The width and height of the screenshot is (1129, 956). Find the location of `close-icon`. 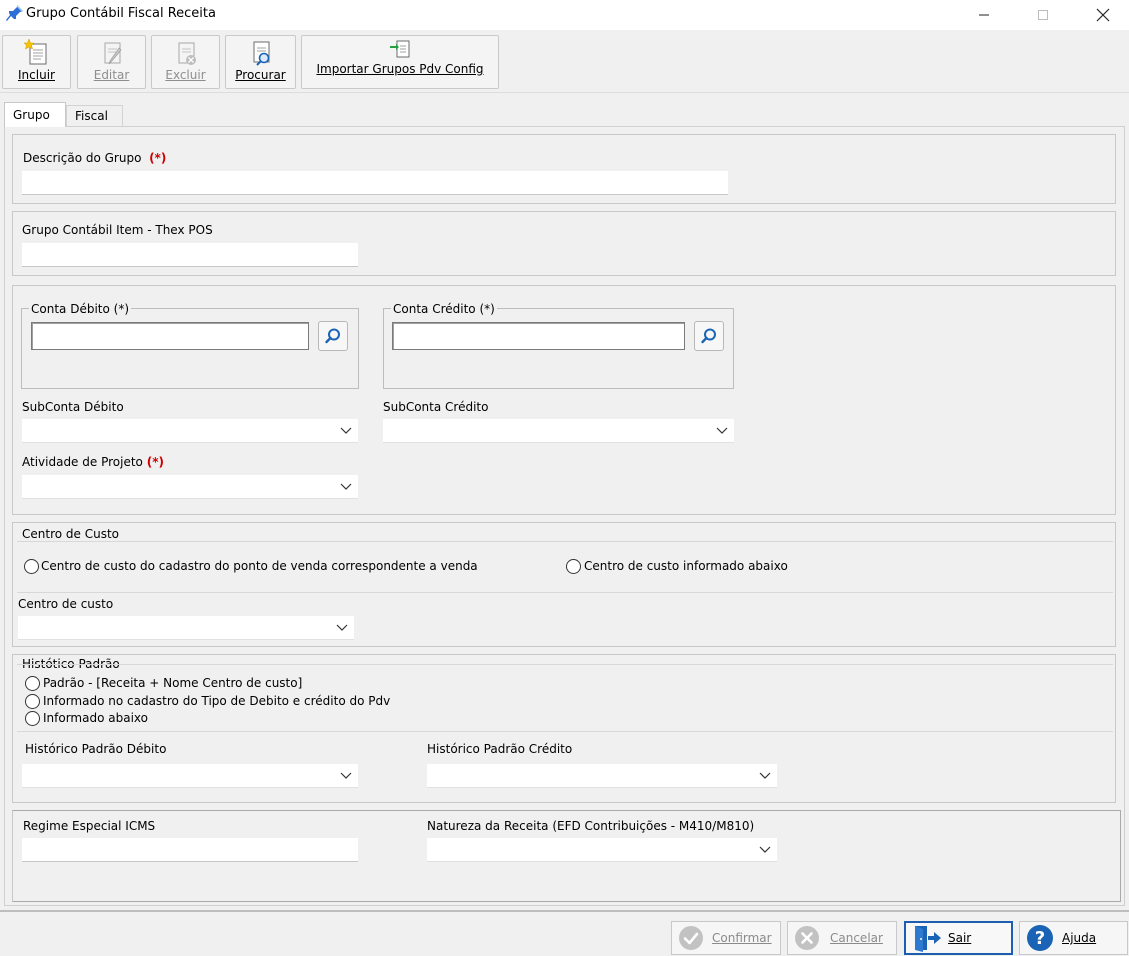

close-icon is located at coordinates (1103, 15).